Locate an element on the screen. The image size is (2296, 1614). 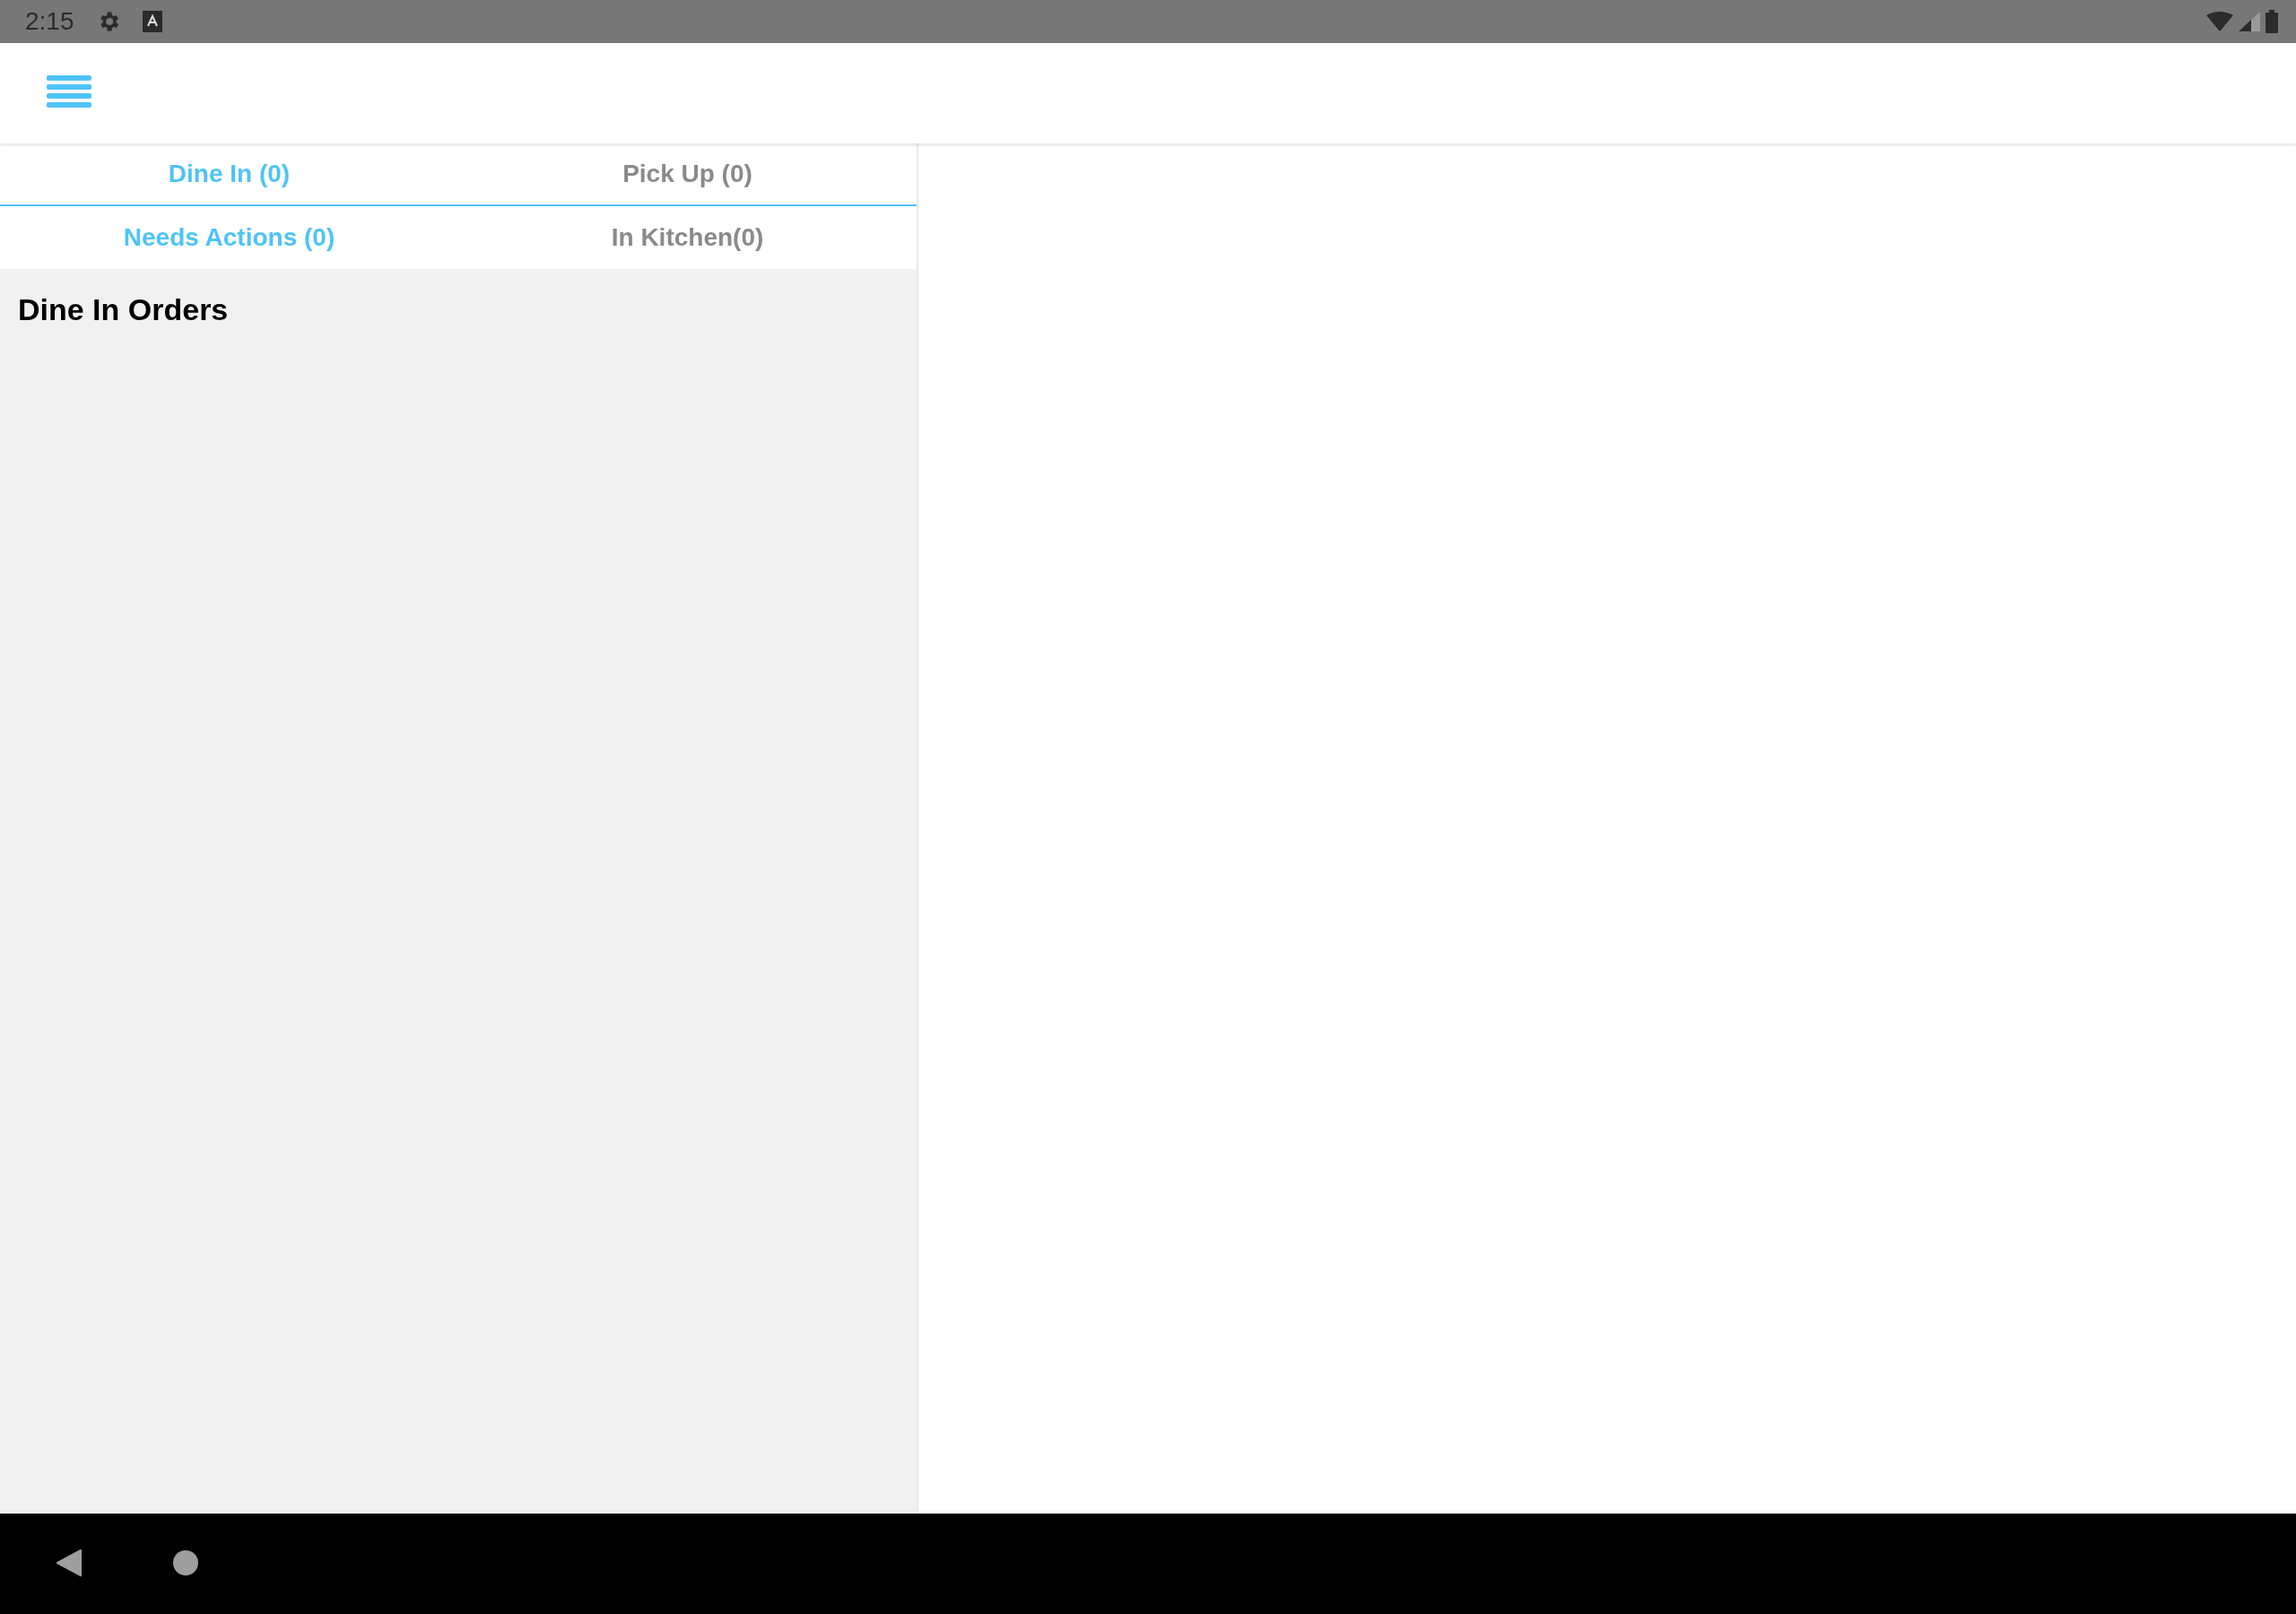
keyboard-icon is located at coordinates (152, 21).